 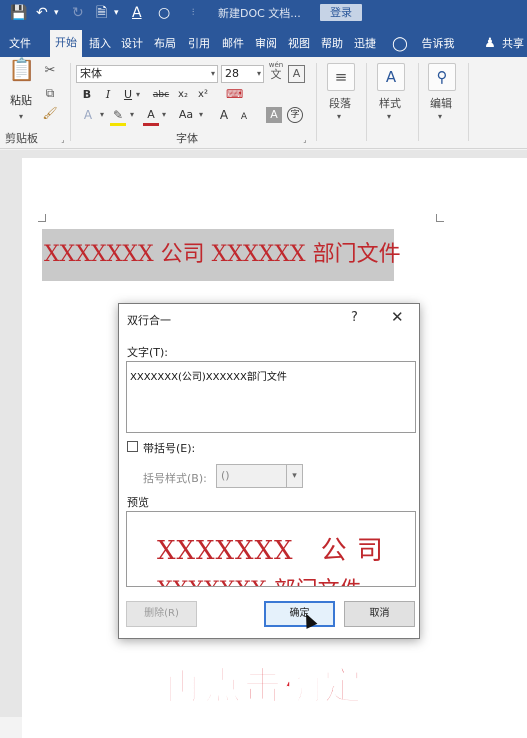 What do you see at coordinates (339, 117) in the screenshot?
I see `paragraph-dropdown-icon: ▾` at bounding box center [339, 117].